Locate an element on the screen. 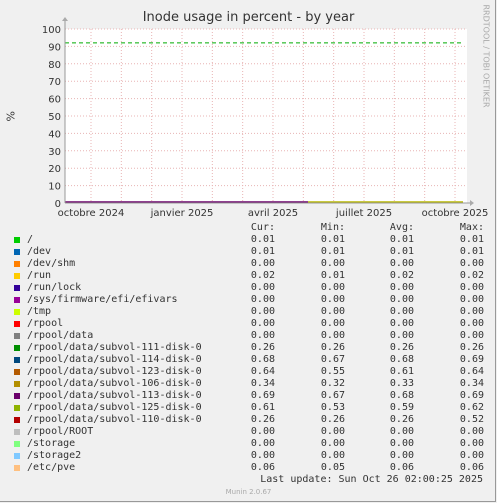  legend-value-cur: 0.64 is located at coordinates (262, 371).